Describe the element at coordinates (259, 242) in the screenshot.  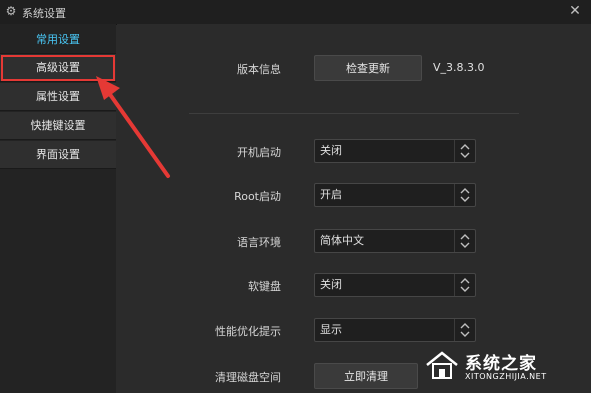
I see `language-label: 语言环境` at that location.